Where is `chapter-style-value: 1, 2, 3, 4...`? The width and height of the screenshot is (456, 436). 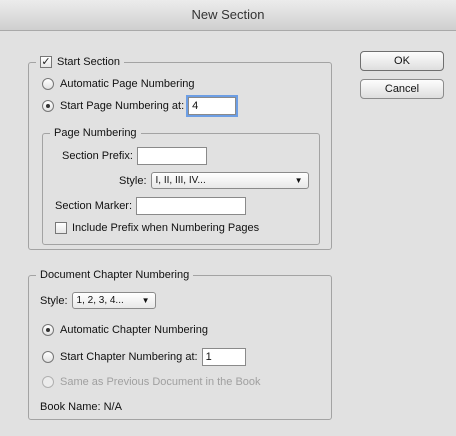
chapter-style-value: 1, 2, 3, 4... is located at coordinates (100, 300).